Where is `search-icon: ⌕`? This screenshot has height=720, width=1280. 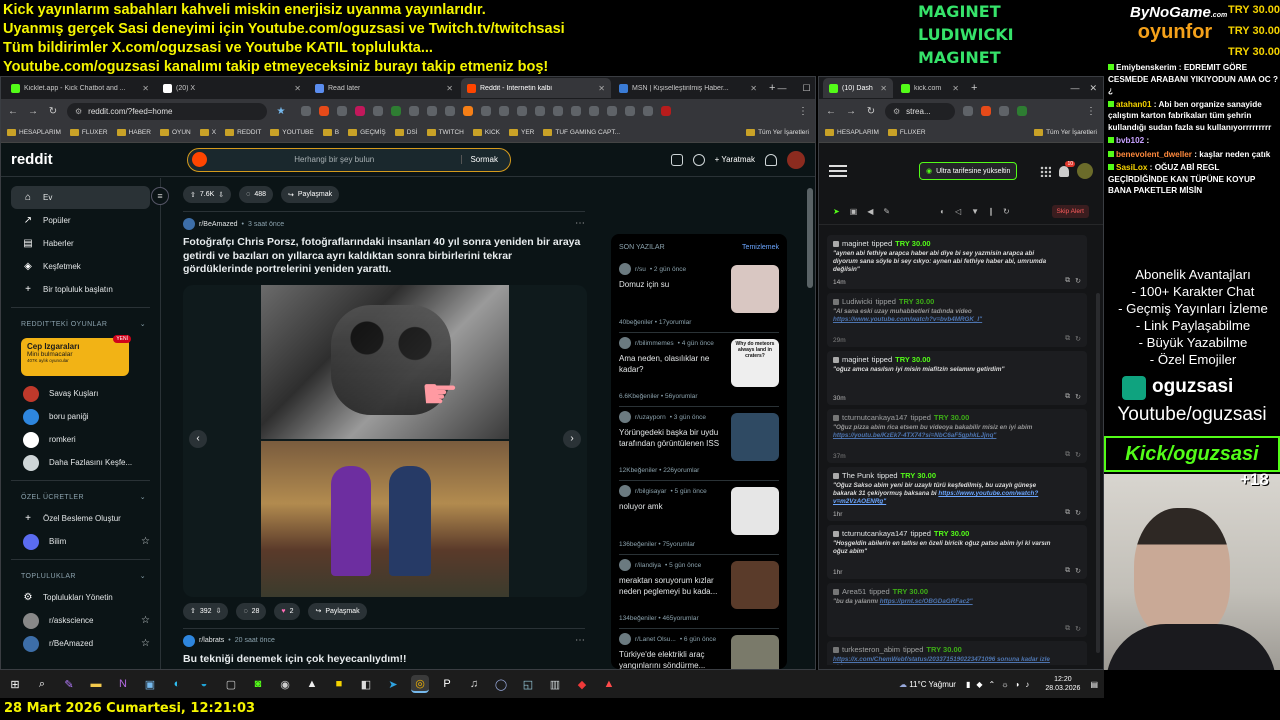 search-icon: ⌕ is located at coordinates (42, 684).